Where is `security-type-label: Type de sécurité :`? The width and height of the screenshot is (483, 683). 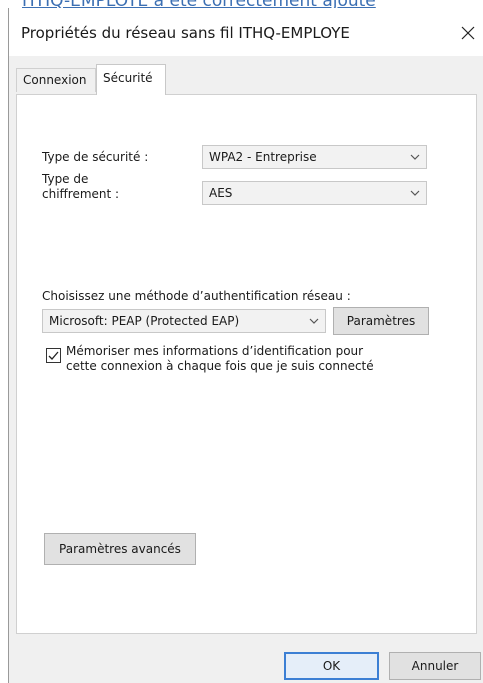 security-type-label: Type de sécurité : is located at coordinates (95, 157).